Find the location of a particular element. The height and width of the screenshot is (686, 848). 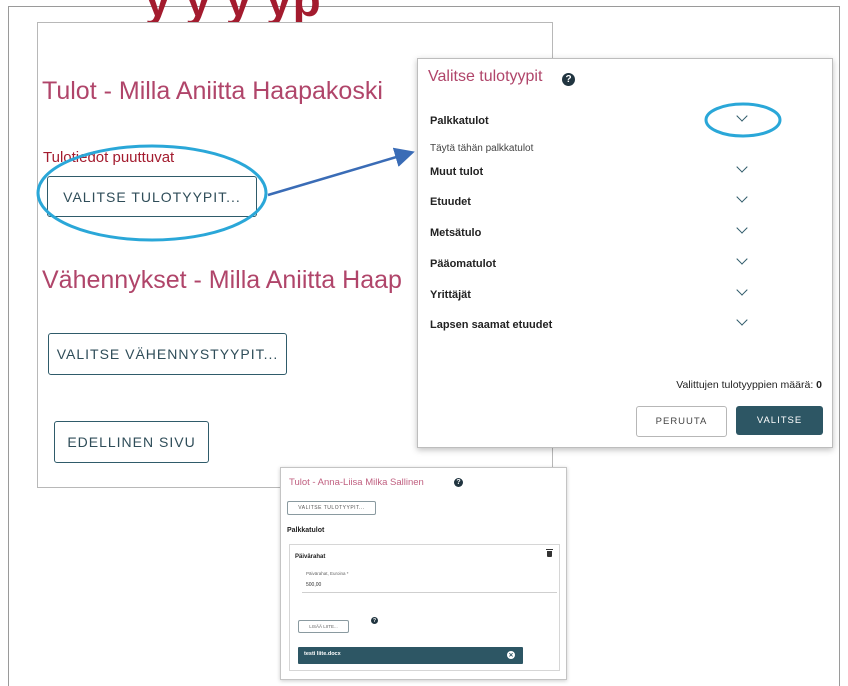

category-metsatulo: Metsätulo is located at coordinates (455, 233).